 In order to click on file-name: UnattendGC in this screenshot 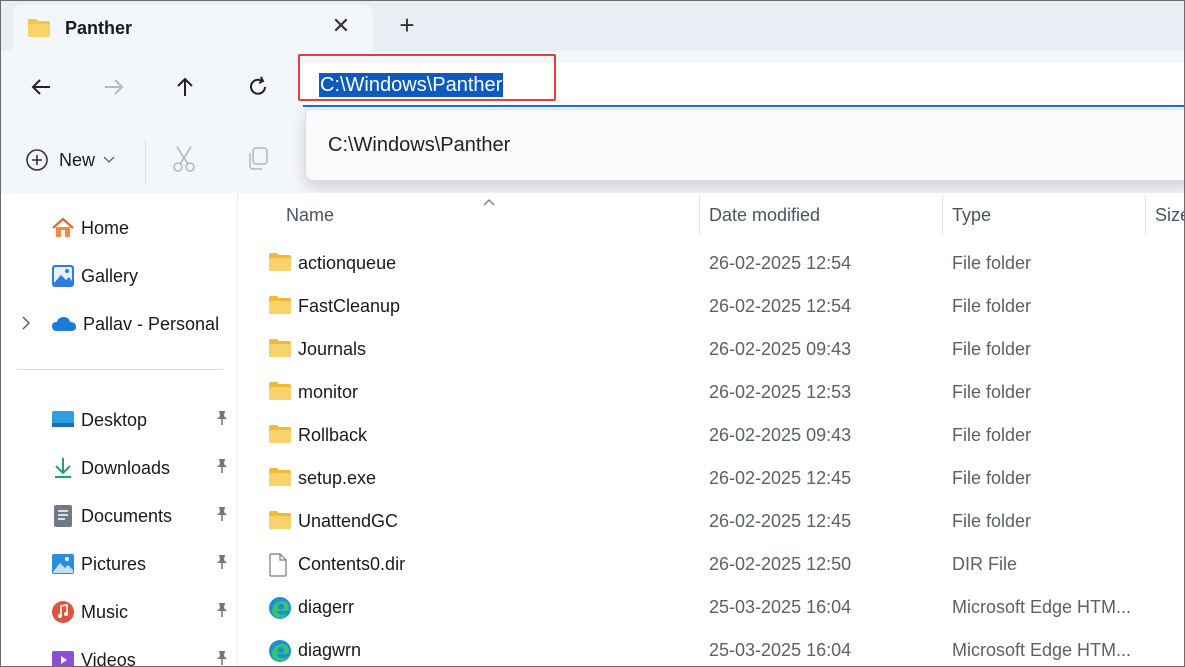, I will do `click(348, 521)`.